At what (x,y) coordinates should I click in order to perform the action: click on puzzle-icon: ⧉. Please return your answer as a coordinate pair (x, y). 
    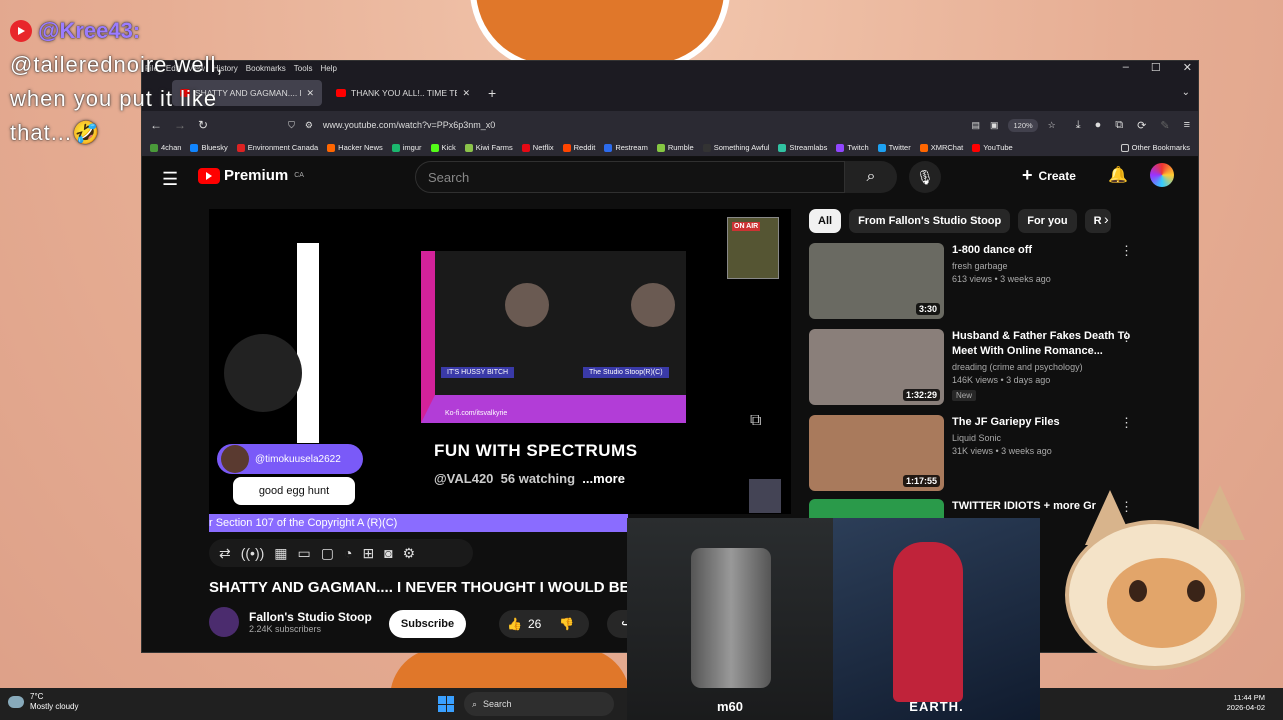
    Looking at the image, I should click on (1119, 125).